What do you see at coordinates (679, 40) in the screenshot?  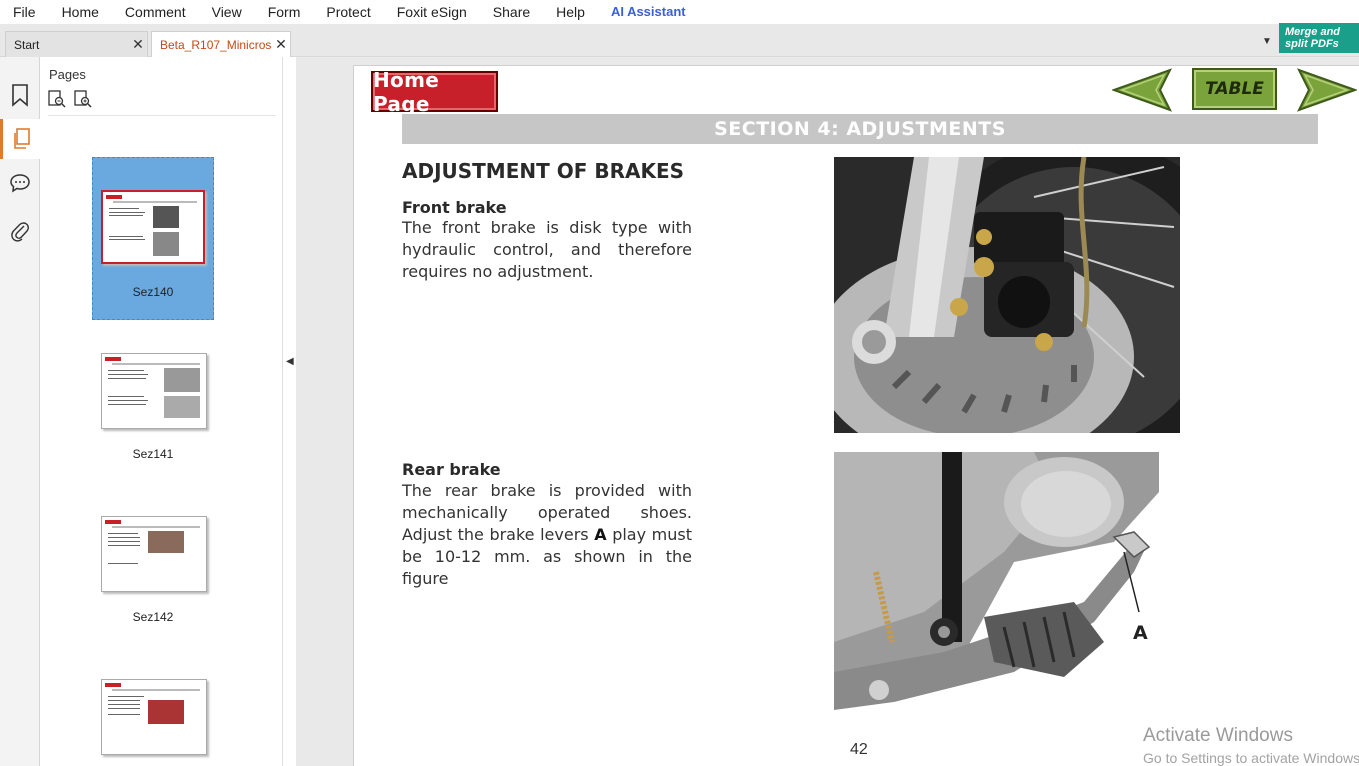 I see `tab-bar: Start ✕ Beta_R107_Minicross... ✕ ▼` at bounding box center [679, 40].